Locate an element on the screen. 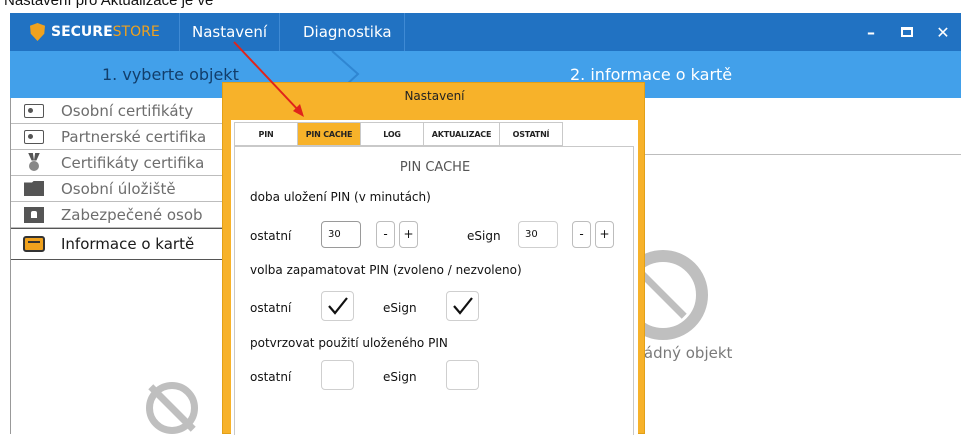 This screenshot has height=435, width=961. partner-certificate-icon is located at coordinates (34, 137).